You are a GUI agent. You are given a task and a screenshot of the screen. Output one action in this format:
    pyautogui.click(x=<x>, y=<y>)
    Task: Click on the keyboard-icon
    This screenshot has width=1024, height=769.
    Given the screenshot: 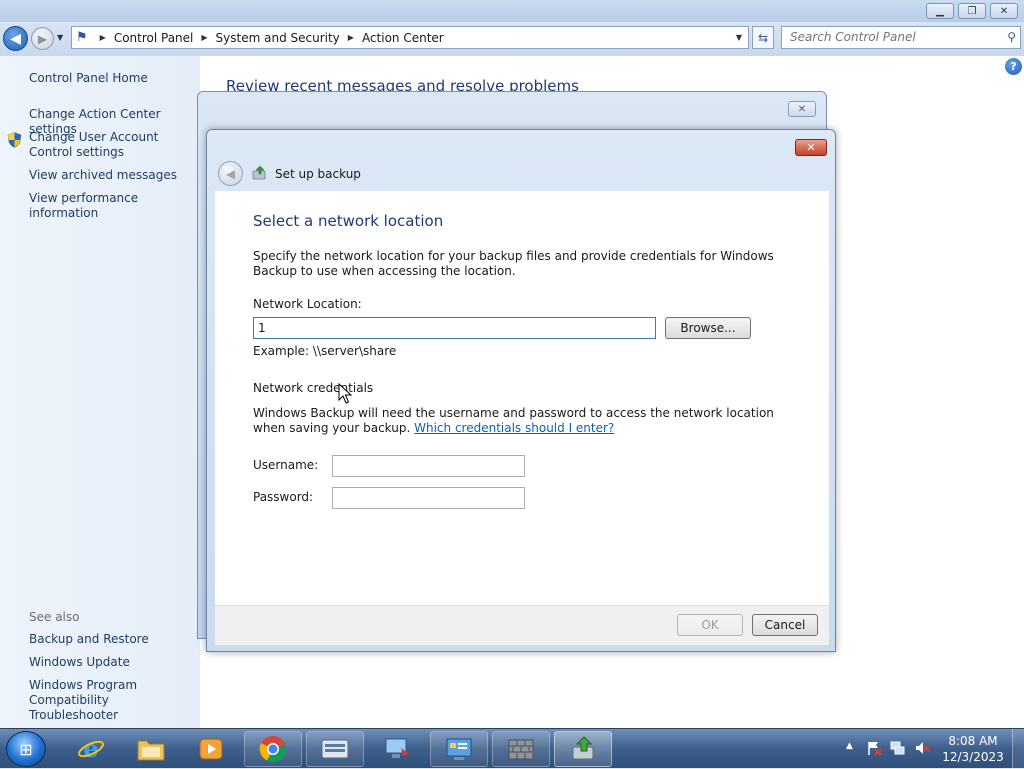 What is the action you would take?
    pyautogui.click(x=335, y=749)
    